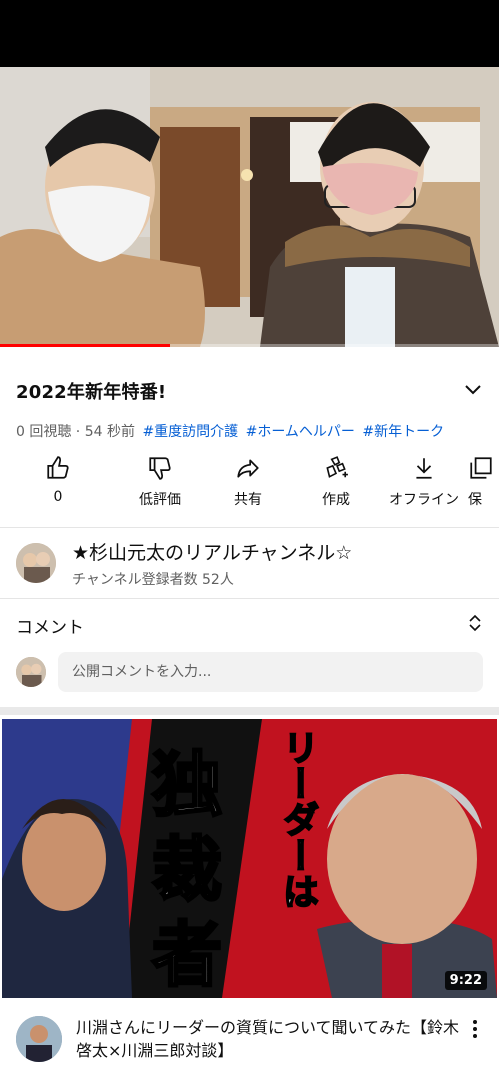 This screenshot has width=499, height=1080. Describe the element at coordinates (50, 628) in the screenshot. I see `comments-header: コメント` at that location.